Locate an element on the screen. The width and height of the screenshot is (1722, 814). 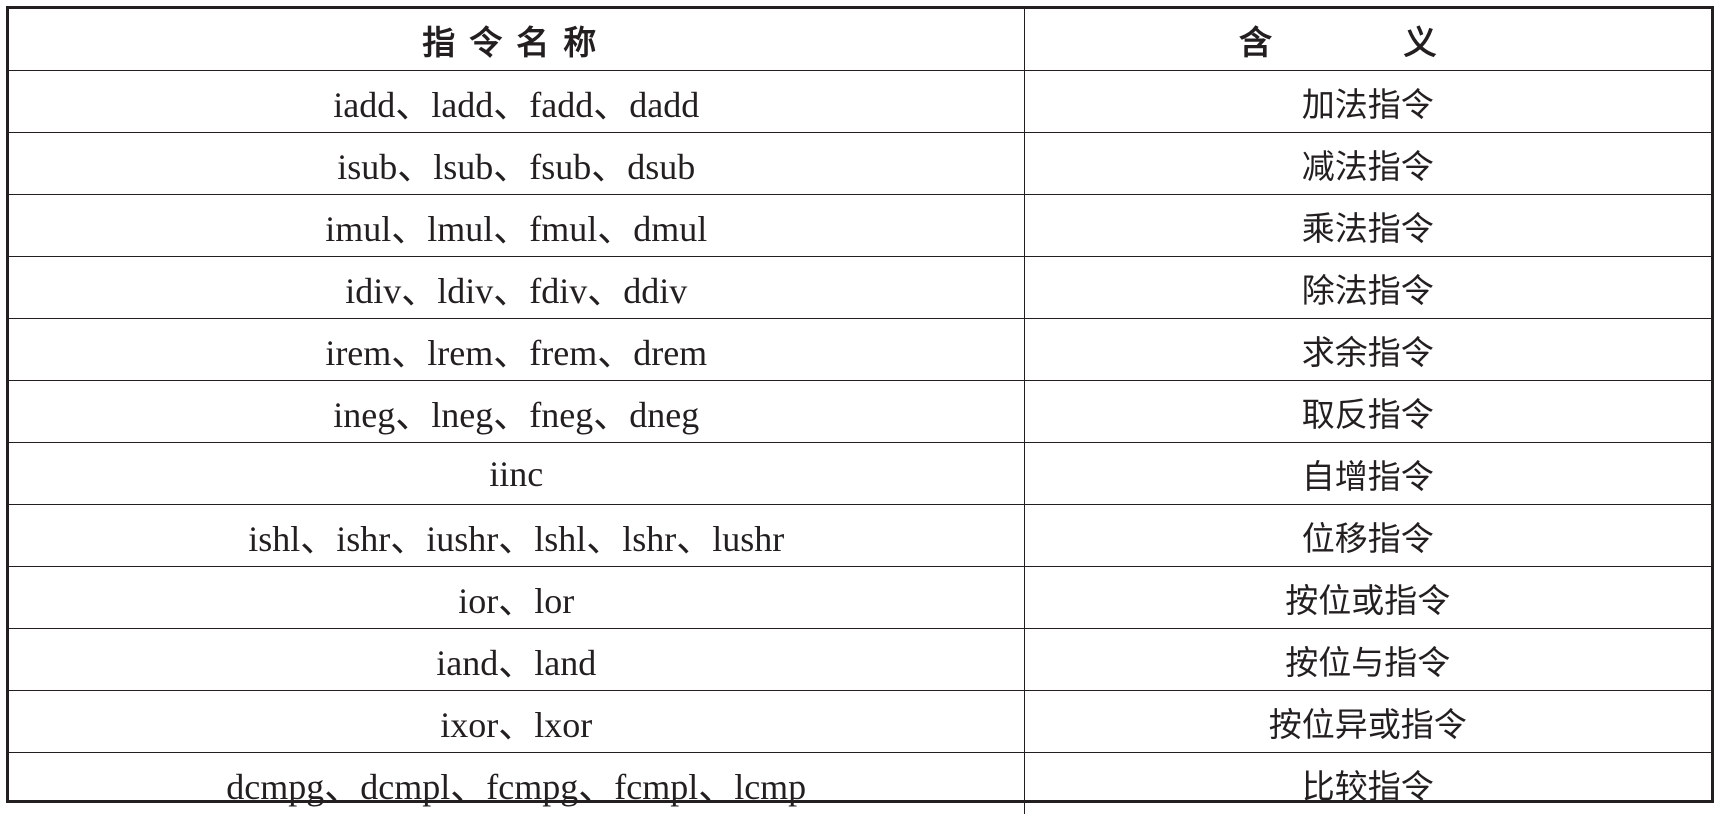
header-meaning: 含 义 is located at coordinates (1367, 40).